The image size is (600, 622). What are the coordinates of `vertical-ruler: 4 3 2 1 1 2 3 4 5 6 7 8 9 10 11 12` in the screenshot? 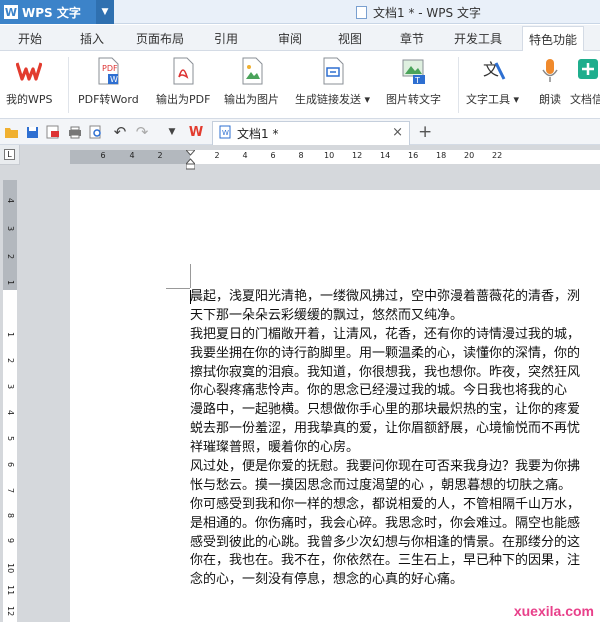 It's located at (10, 401).